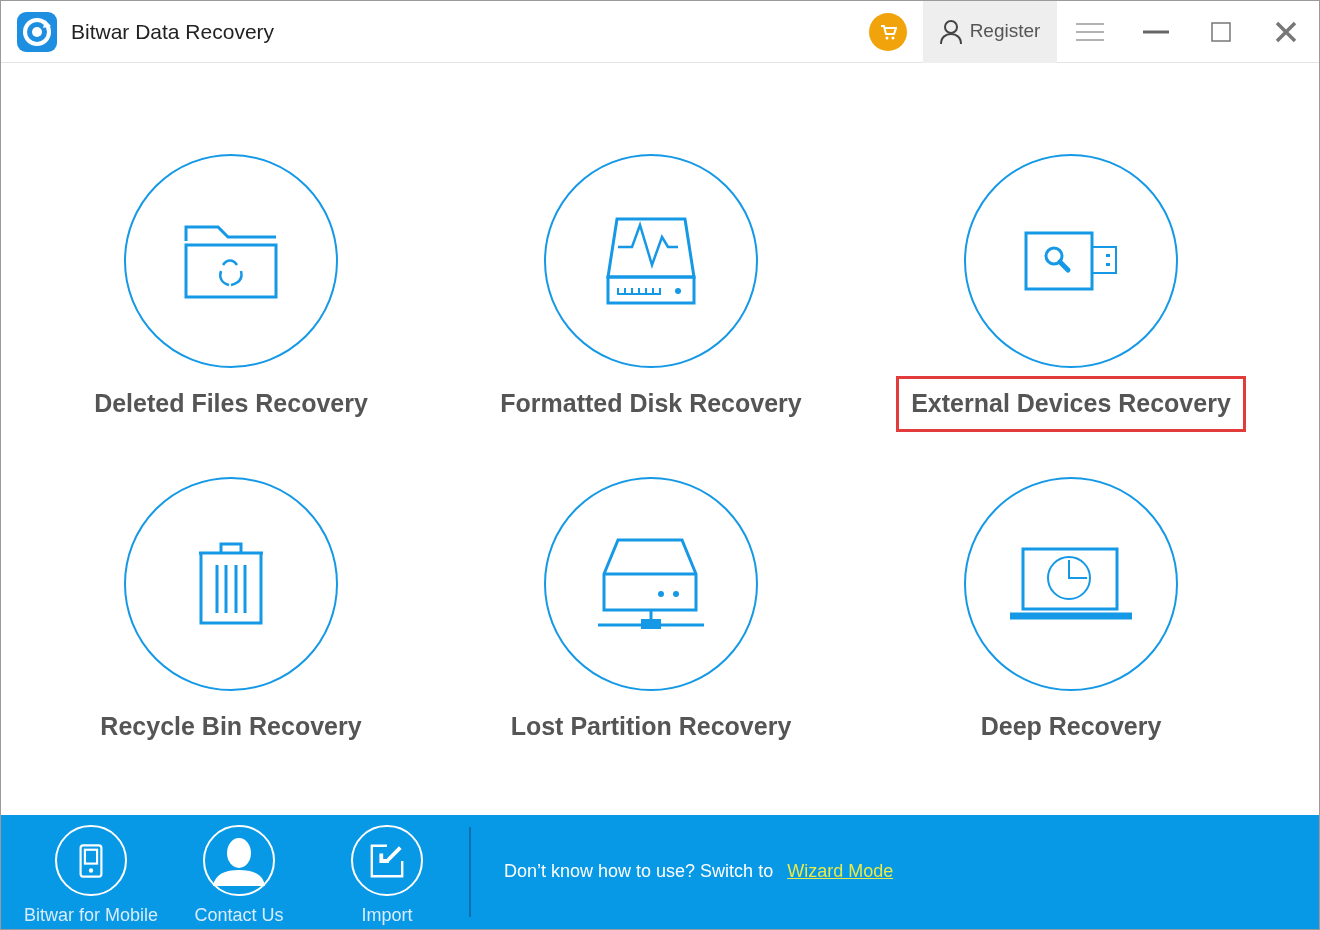 The height and width of the screenshot is (930, 1320). What do you see at coordinates (37, 31) in the screenshot?
I see `app-logo-icon` at bounding box center [37, 31].